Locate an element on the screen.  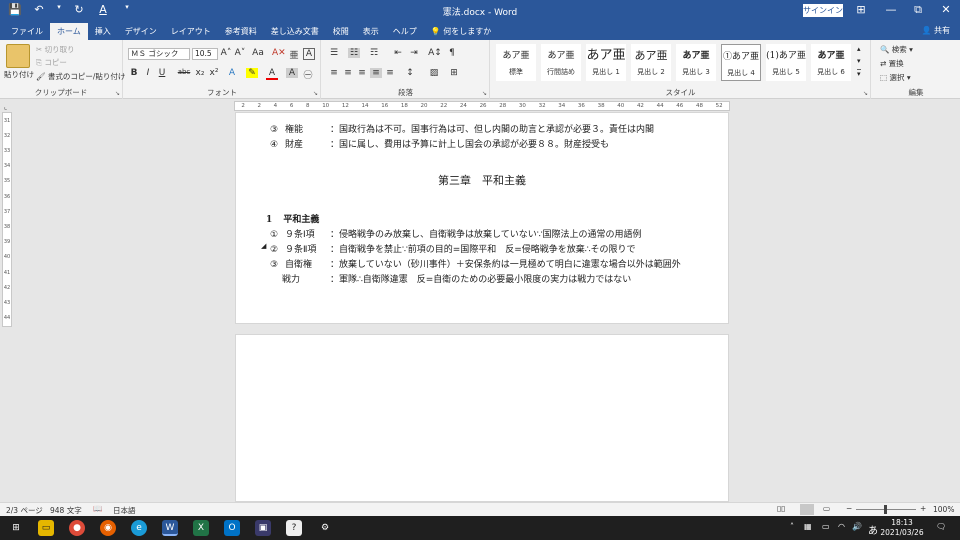
item-description: ：国に属し、費用は予算に計上し国会の承認が必要８８。財産授受も is located at coordinates (469, 143).